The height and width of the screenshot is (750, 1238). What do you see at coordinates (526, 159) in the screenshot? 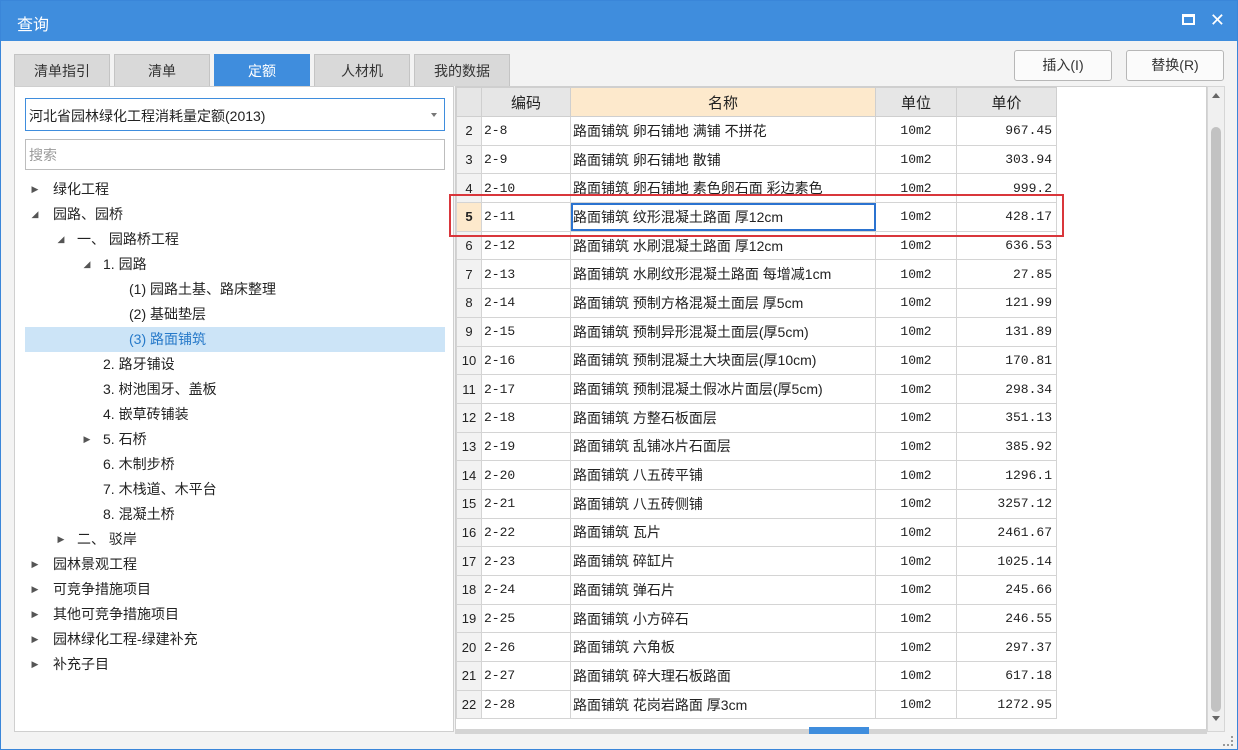
I see `cell-code: 2-9` at bounding box center [526, 159].